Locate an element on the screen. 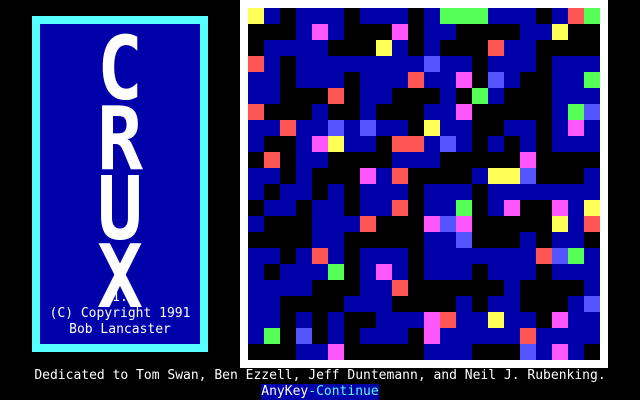  continue-prompt-bar: AnyKey-Continue is located at coordinates (320, 392).